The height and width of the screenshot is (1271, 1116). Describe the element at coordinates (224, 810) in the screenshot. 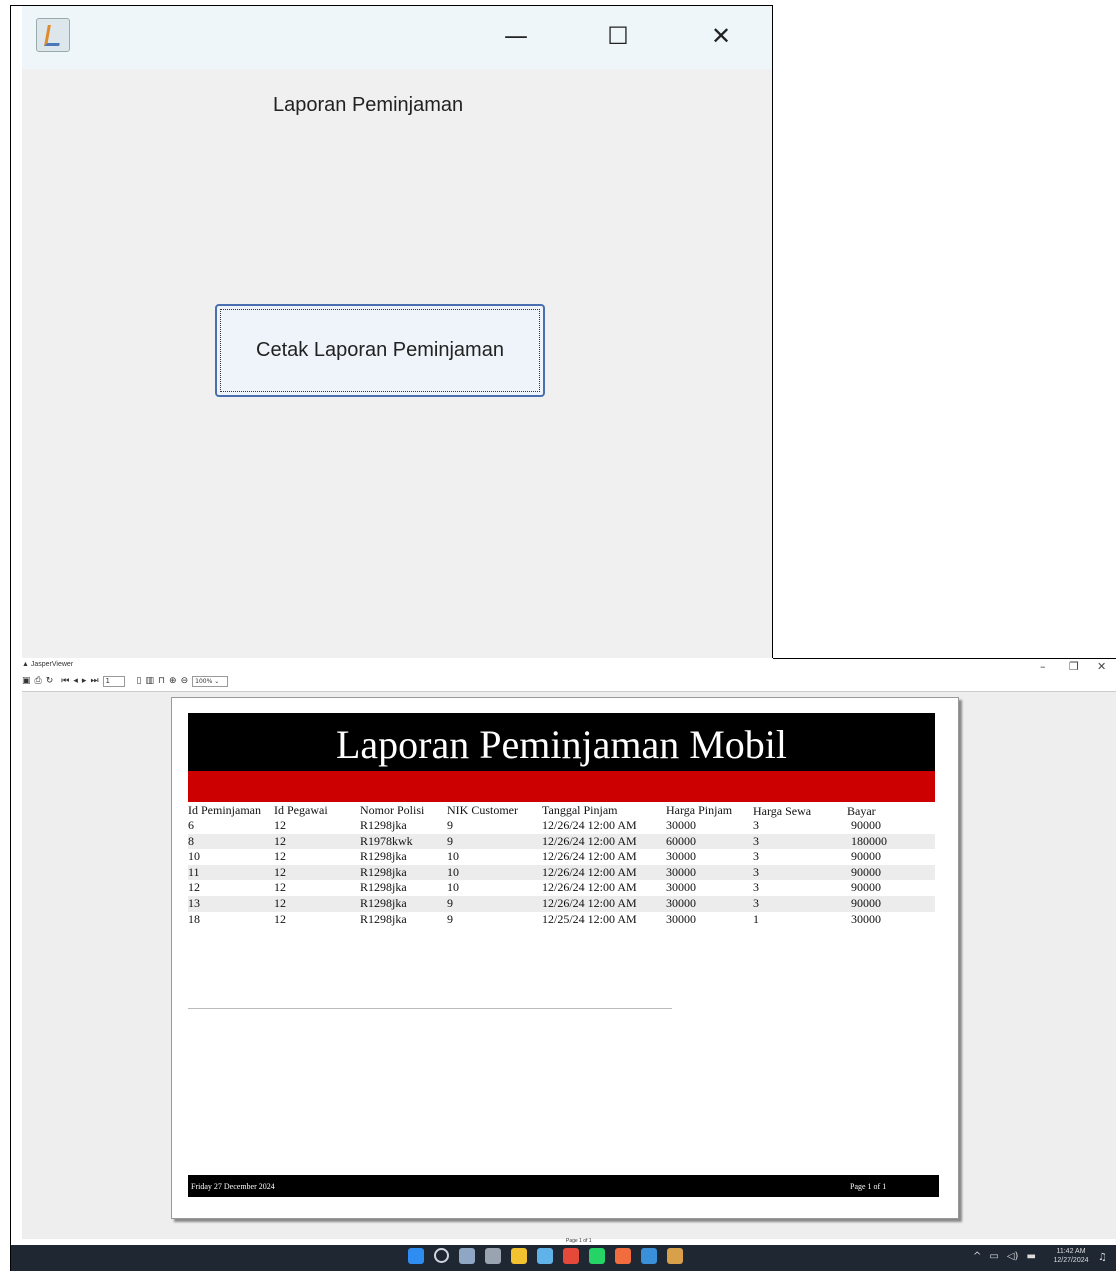

I see `column-header: Id Peminjaman` at that location.